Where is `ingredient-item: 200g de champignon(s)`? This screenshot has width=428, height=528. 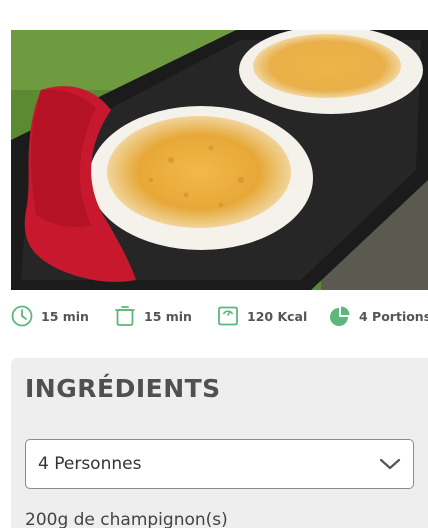
ingredient-item: 200g de champignon(s) is located at coordinates (126, 519).